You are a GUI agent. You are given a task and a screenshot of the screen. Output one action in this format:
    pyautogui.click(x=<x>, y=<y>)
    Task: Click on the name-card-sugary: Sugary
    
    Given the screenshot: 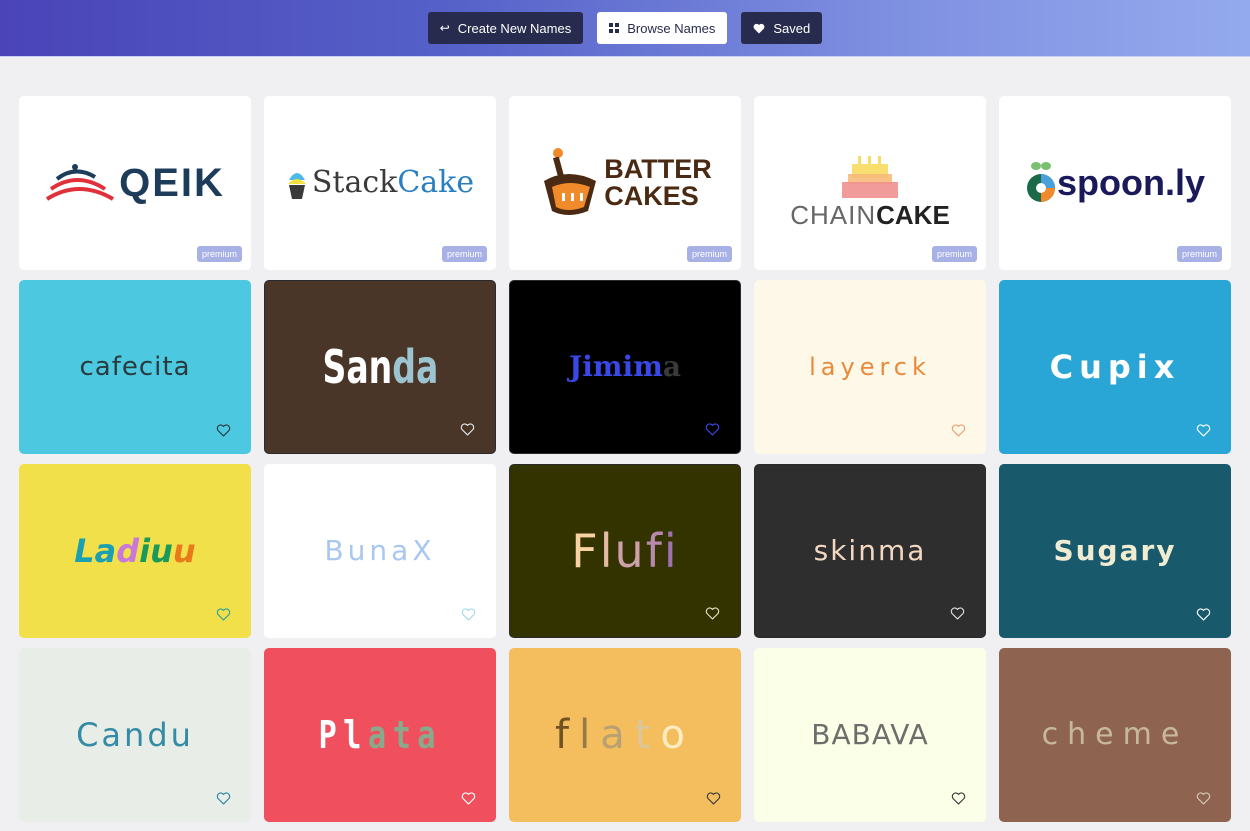 What is the action you would take?
    pyautogui.click(x=1115, y=551)
    